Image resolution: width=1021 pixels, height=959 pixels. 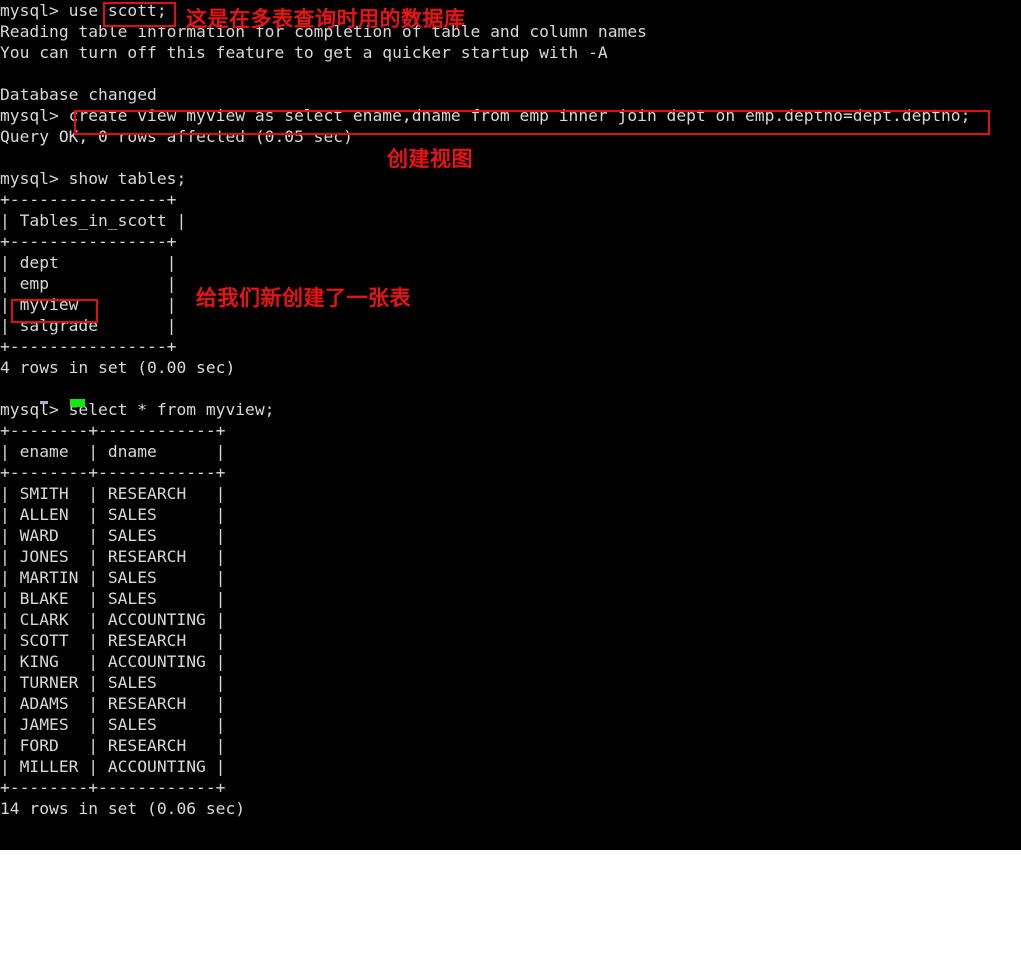 What do you see at coordinates (77, 403) in the screenshot?
I see `terminal-cursor-block` at bounding box center [77, 403].